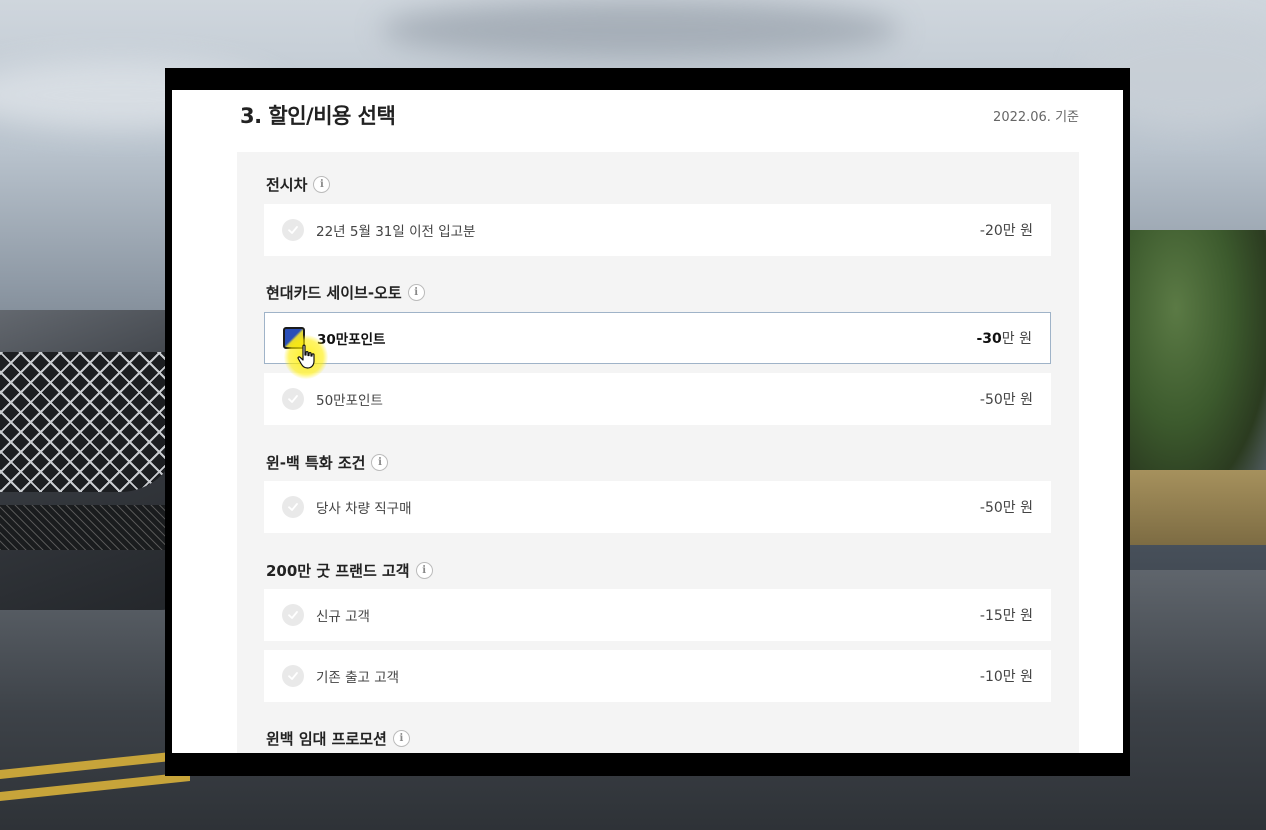 The height and width of the screenshot is (830, 1266). I want to click on option-price-unit: 만 원, so click(1016, 339).